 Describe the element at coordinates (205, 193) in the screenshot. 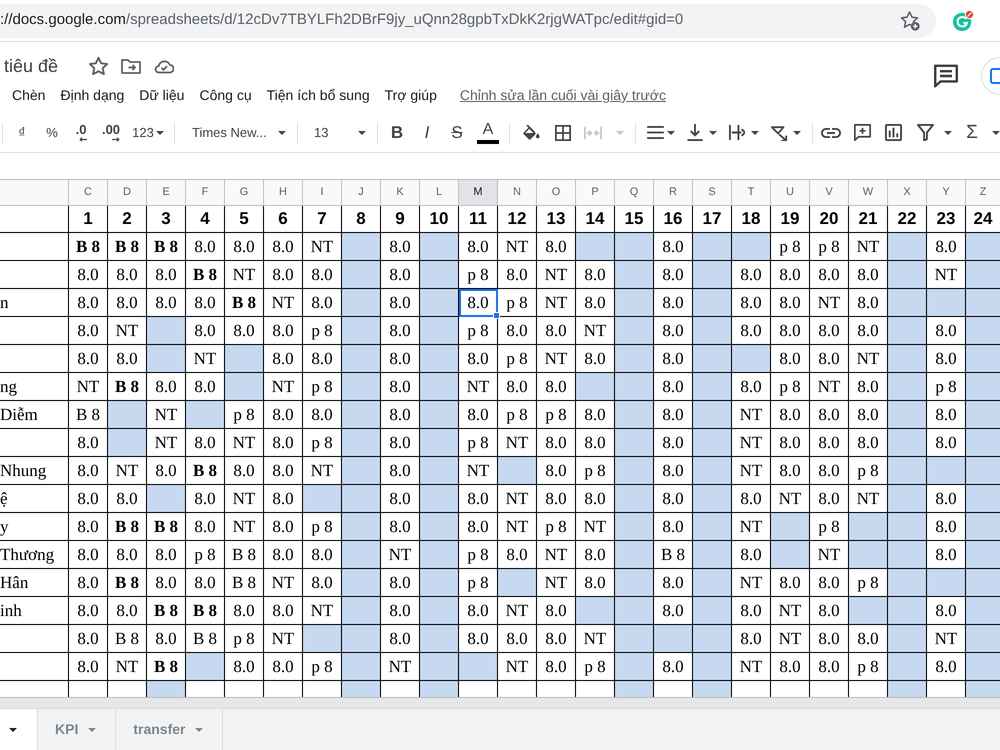

I see `column-header: F` at that location.